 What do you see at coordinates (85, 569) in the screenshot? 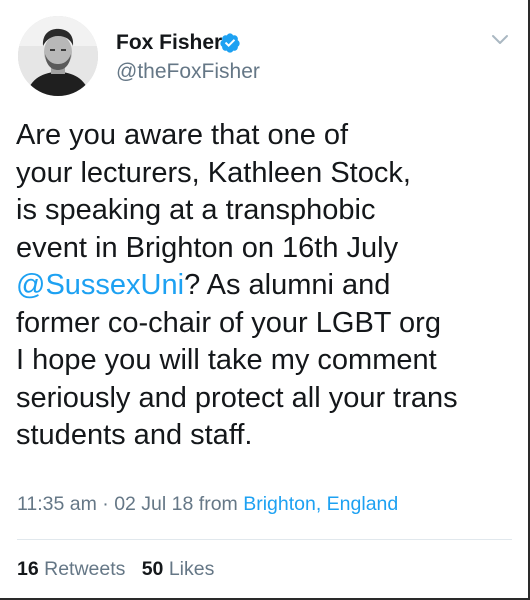
I see `retweets-label: Retweets` at bounding box center [85, 569].